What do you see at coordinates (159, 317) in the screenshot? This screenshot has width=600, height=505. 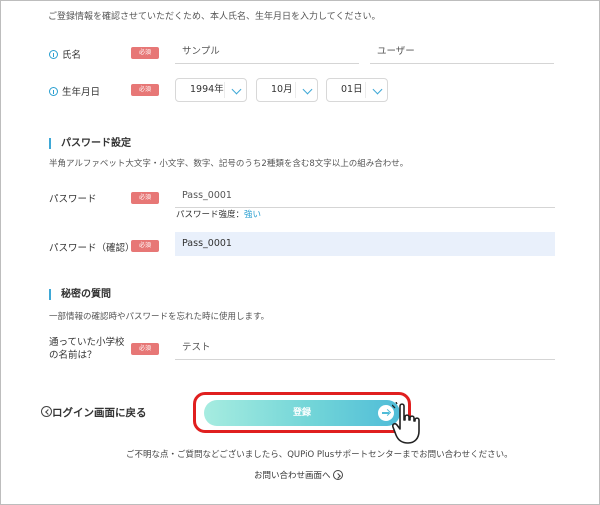 I see `secret-description: 一部情報の確認時やパスワードを忘れた時に使用します。` at bounding box center [159, 317].